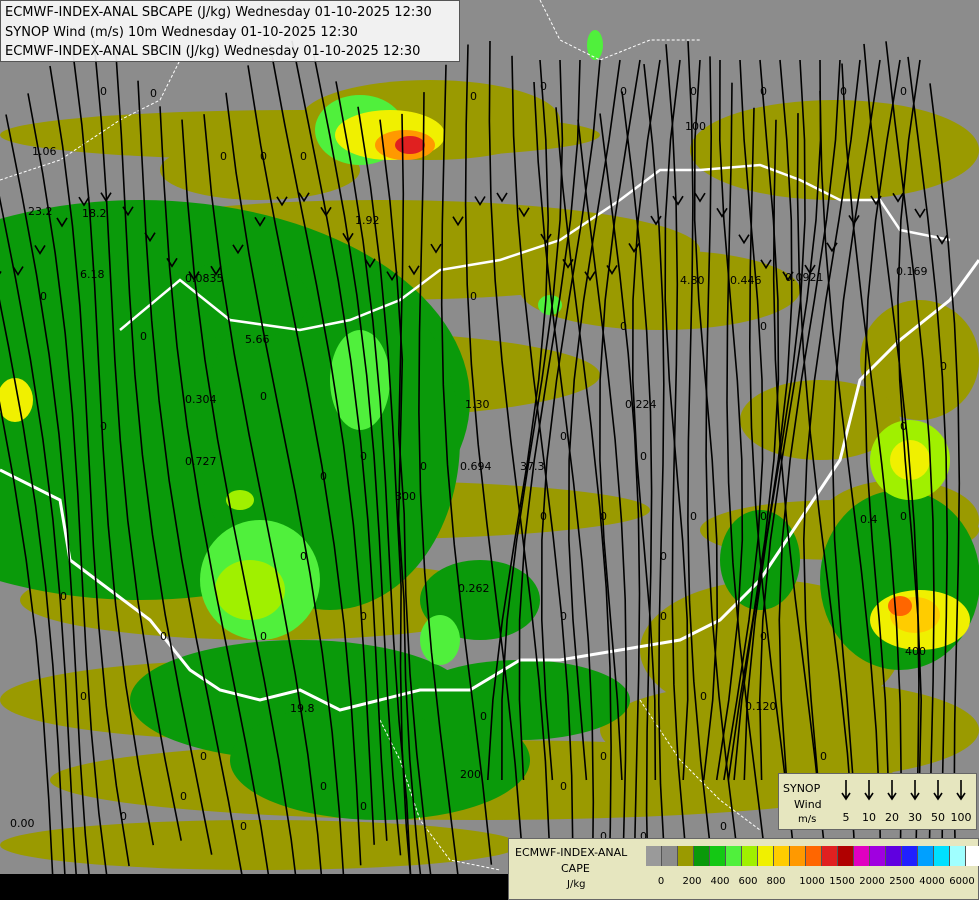  I want to click on cape-scale-tick: 4000, so click(932, 881).